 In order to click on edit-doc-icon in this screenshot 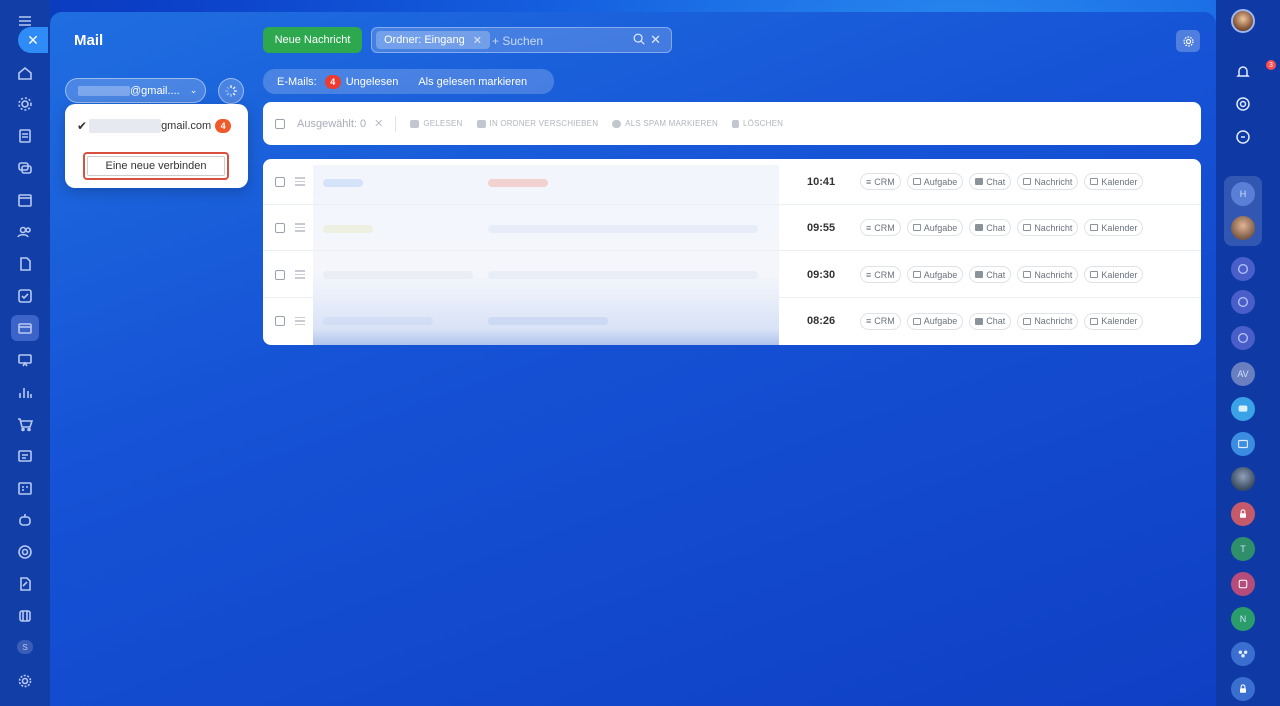, I will do `click(25, 584)`.